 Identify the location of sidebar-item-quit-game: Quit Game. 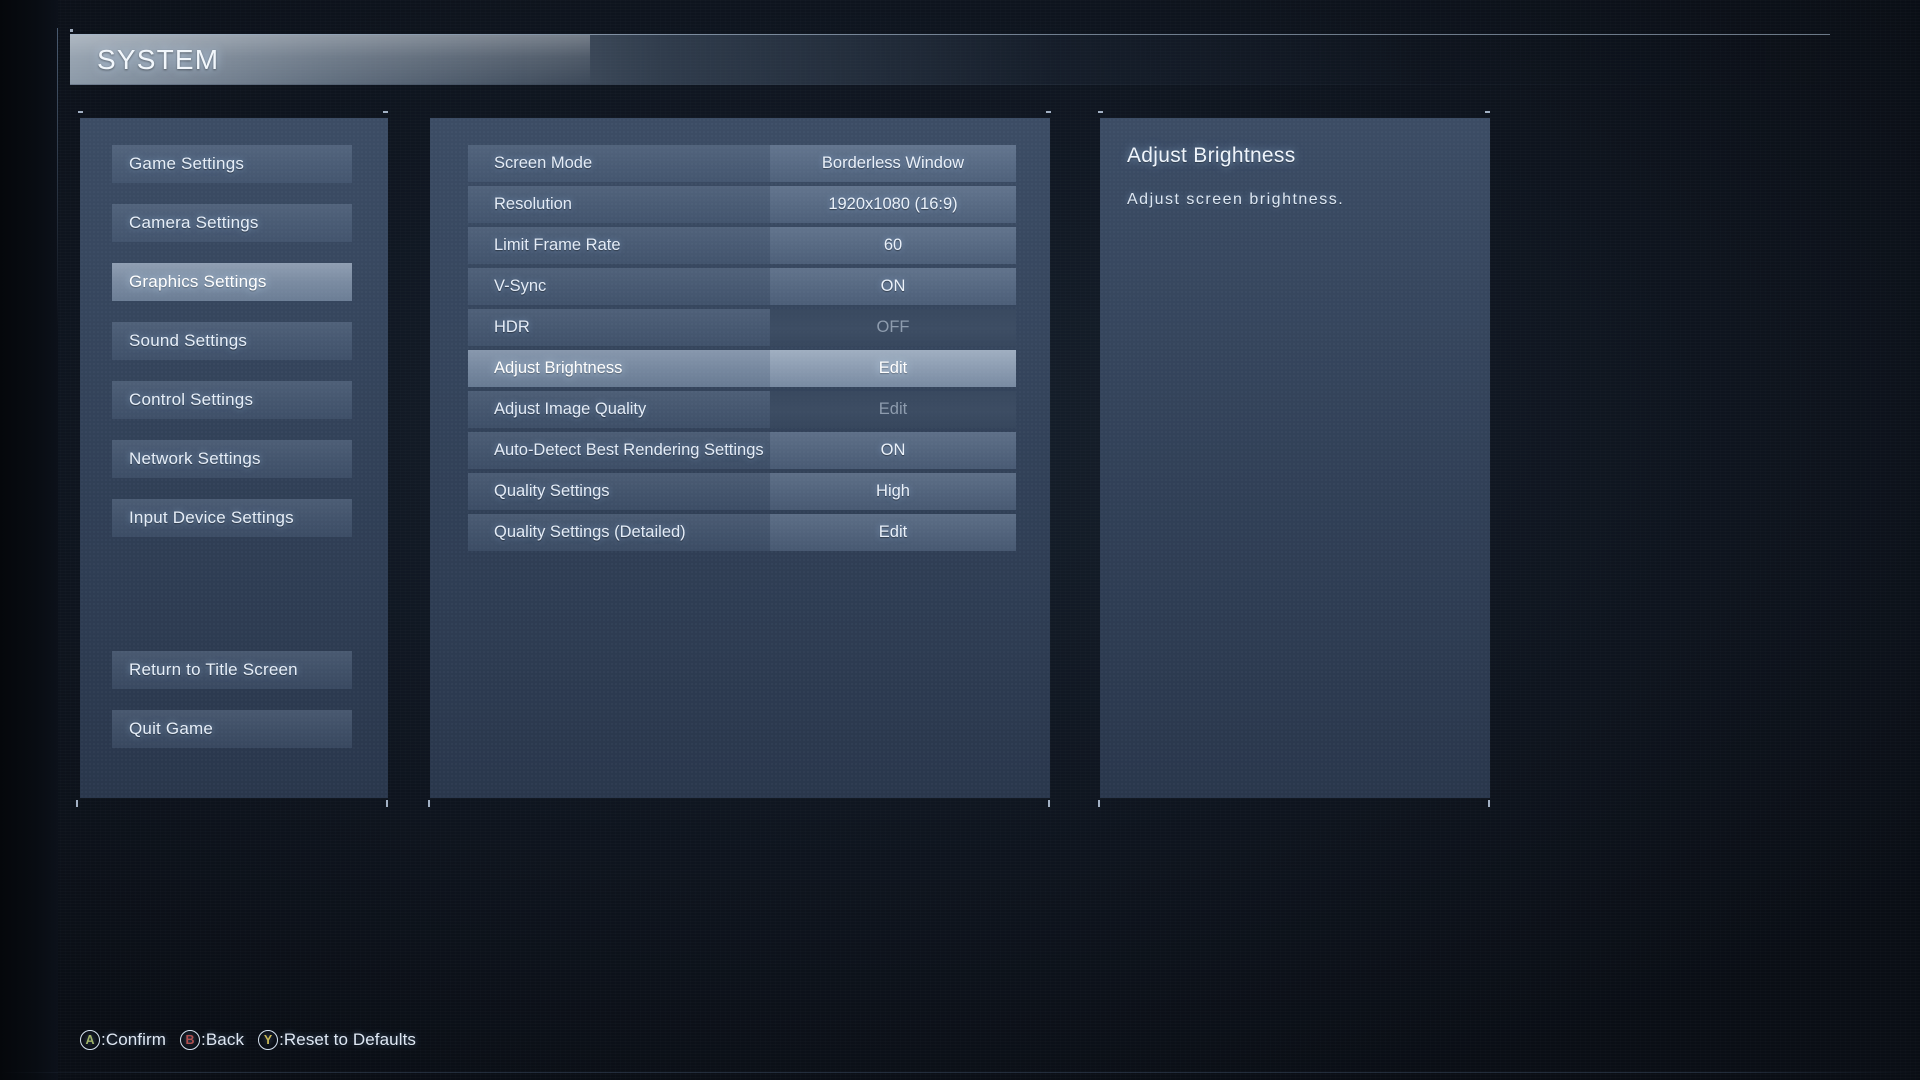
(232, 729).